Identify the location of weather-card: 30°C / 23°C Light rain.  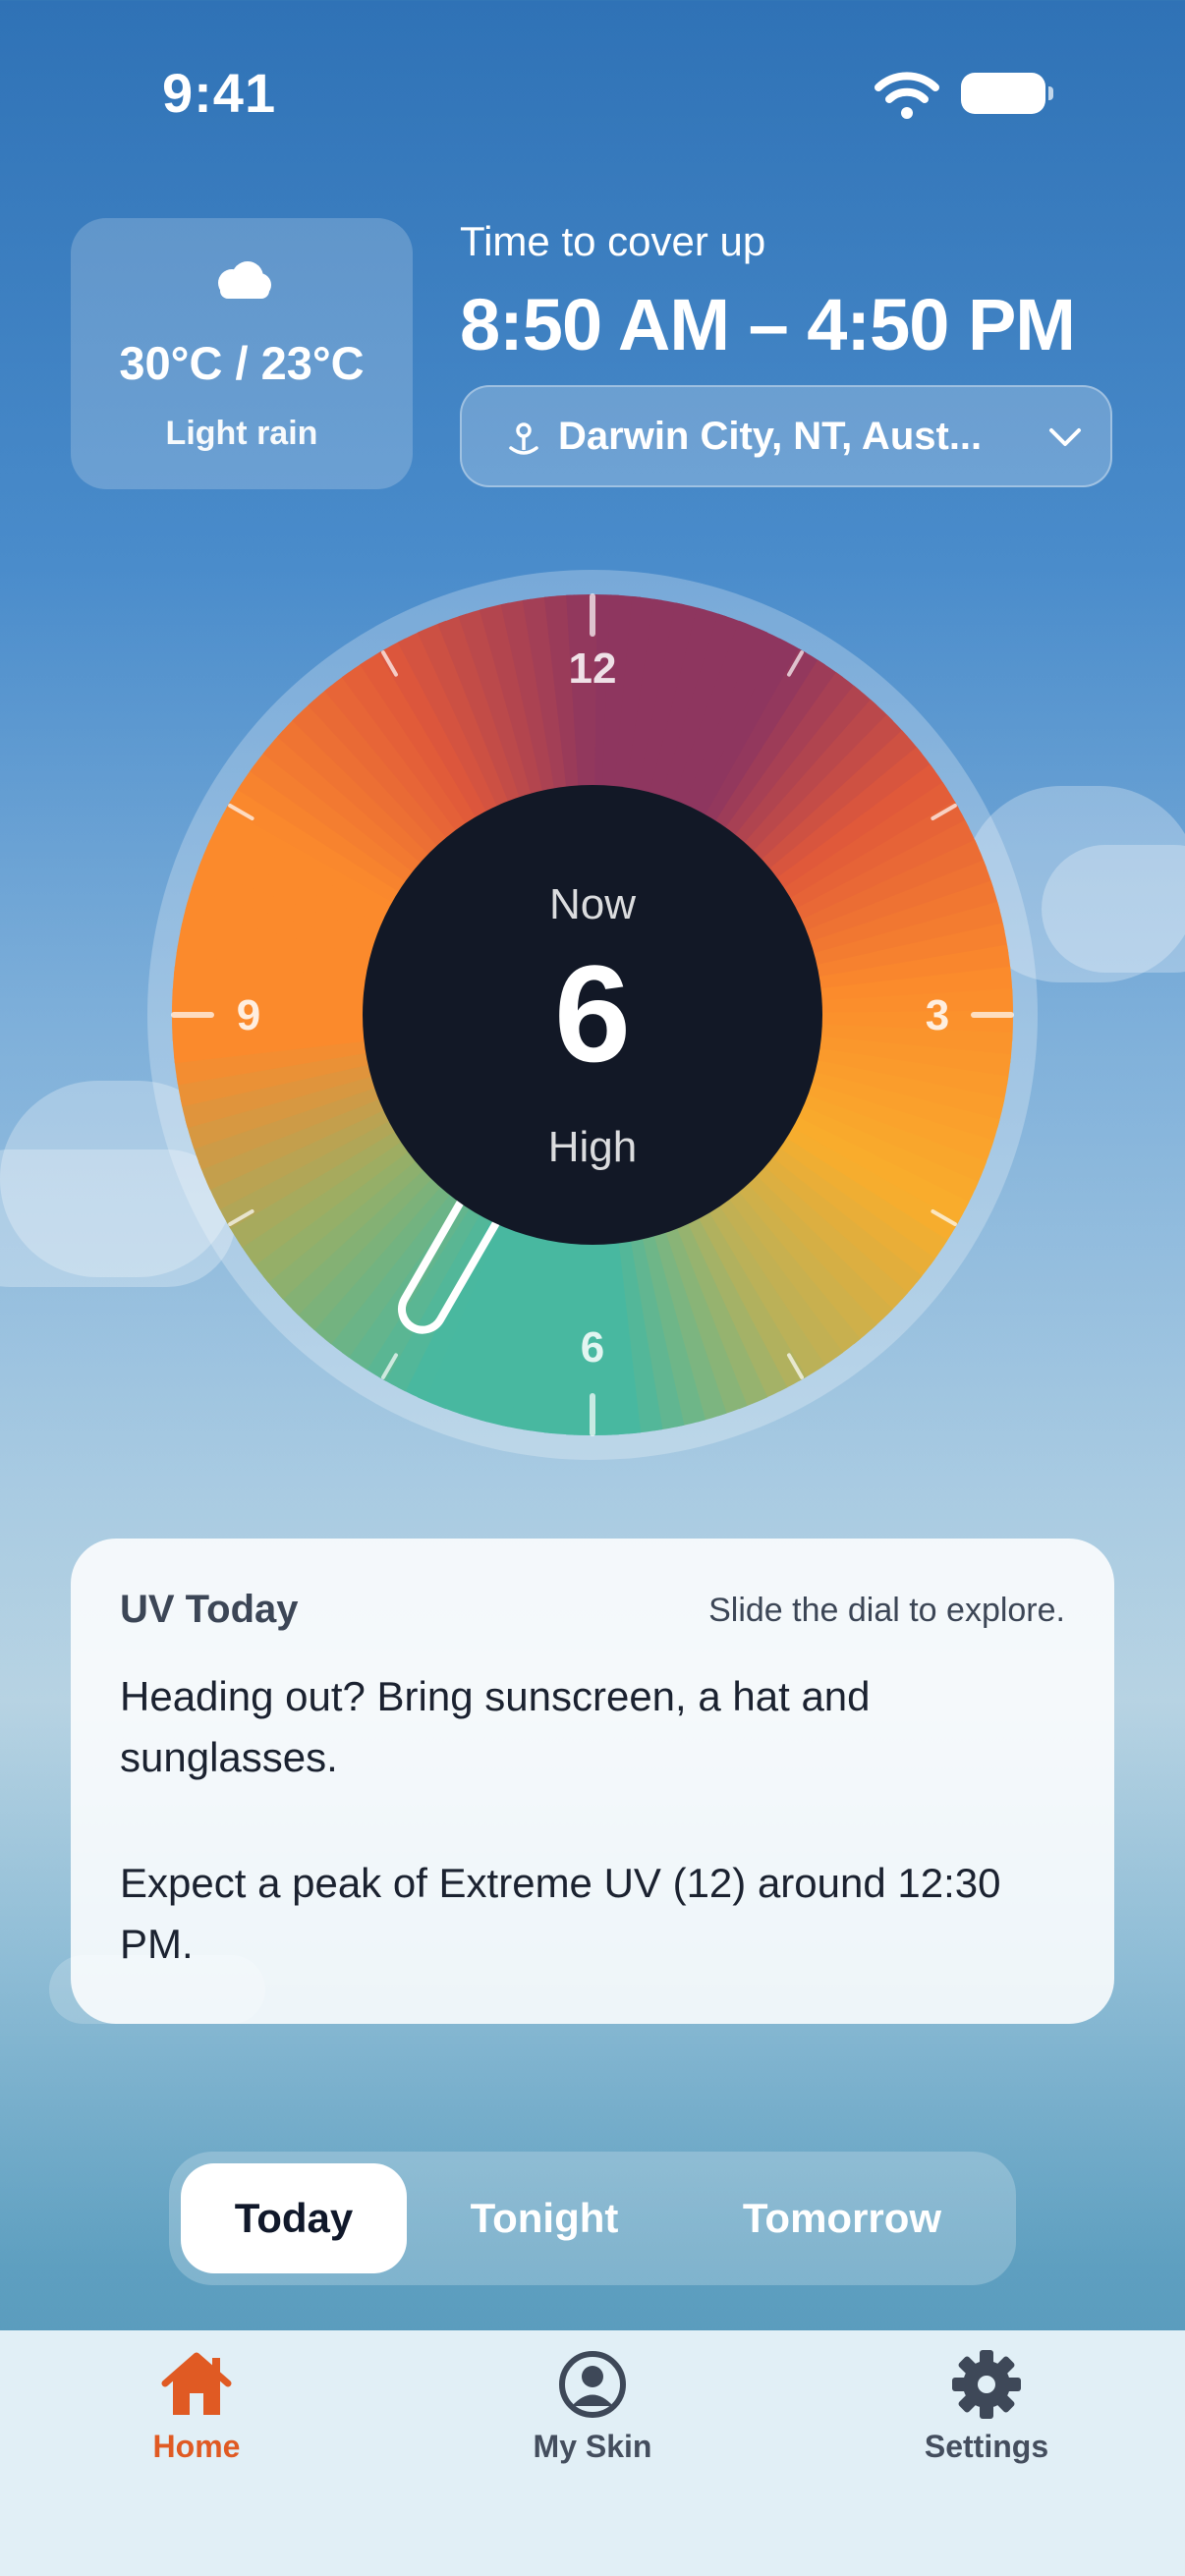
(242, 353).